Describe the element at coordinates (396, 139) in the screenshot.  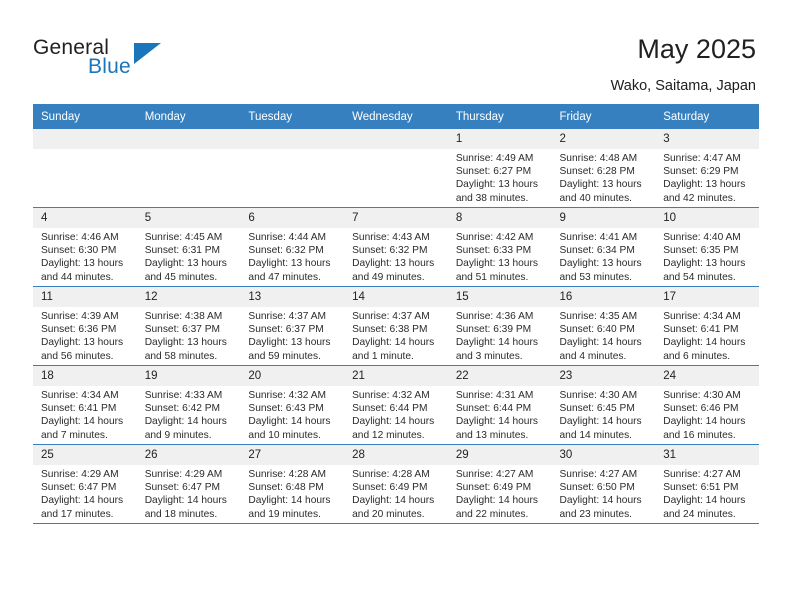
I see `day-number` at that location.